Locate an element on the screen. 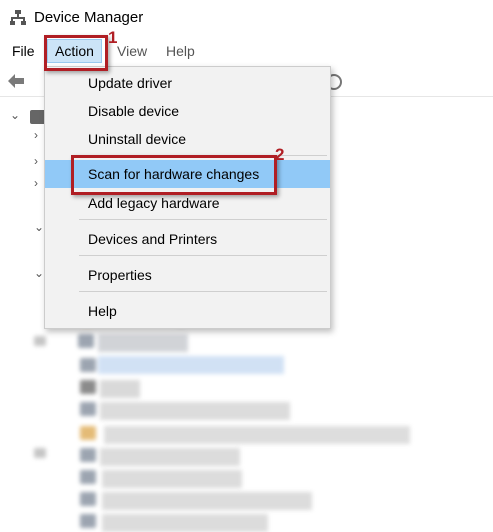  callout-number-1: 1 is located at coordinates (113, 37).